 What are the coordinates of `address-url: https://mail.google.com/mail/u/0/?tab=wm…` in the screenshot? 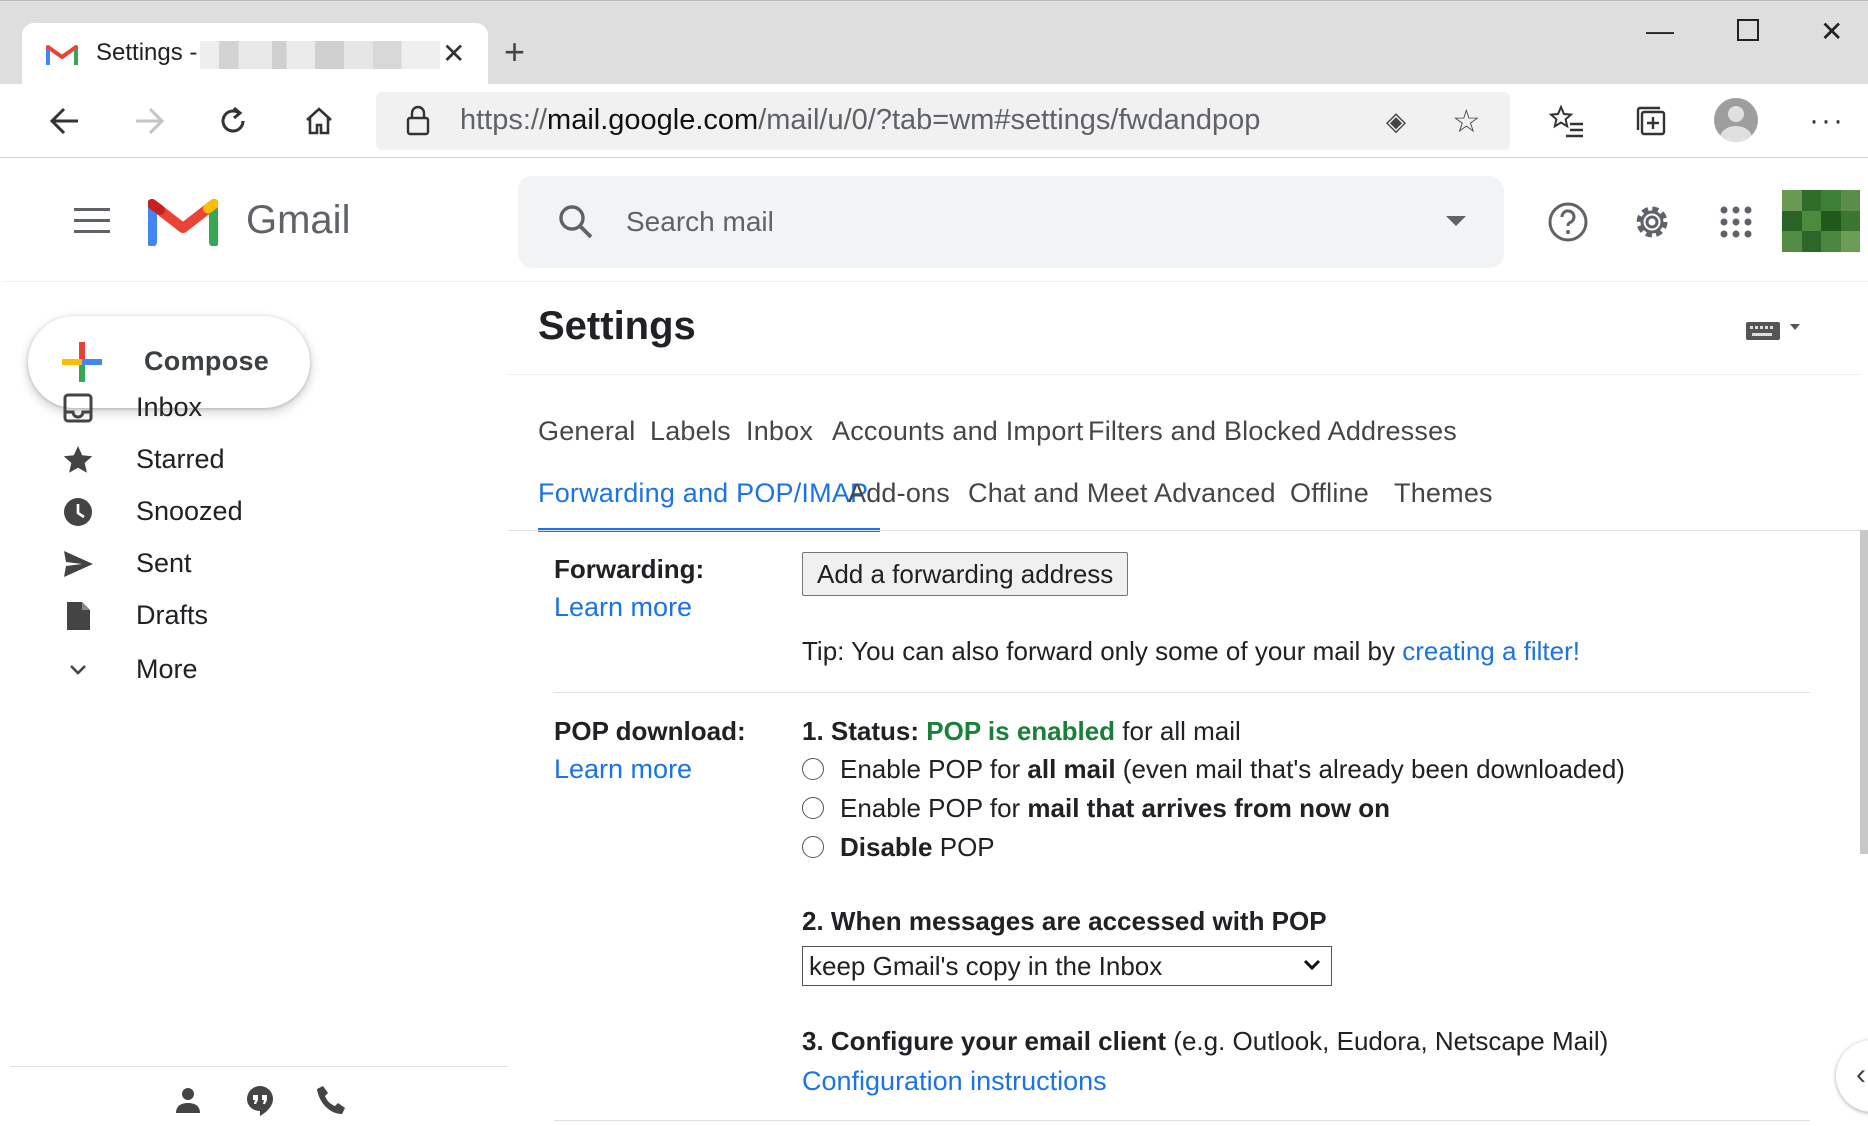 It's located at (860, 120).